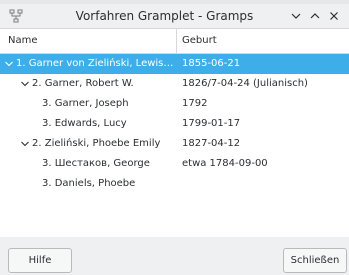  I want to click on title-bar: Vorfahren Gramplet - Gramps, so click(174, 16).